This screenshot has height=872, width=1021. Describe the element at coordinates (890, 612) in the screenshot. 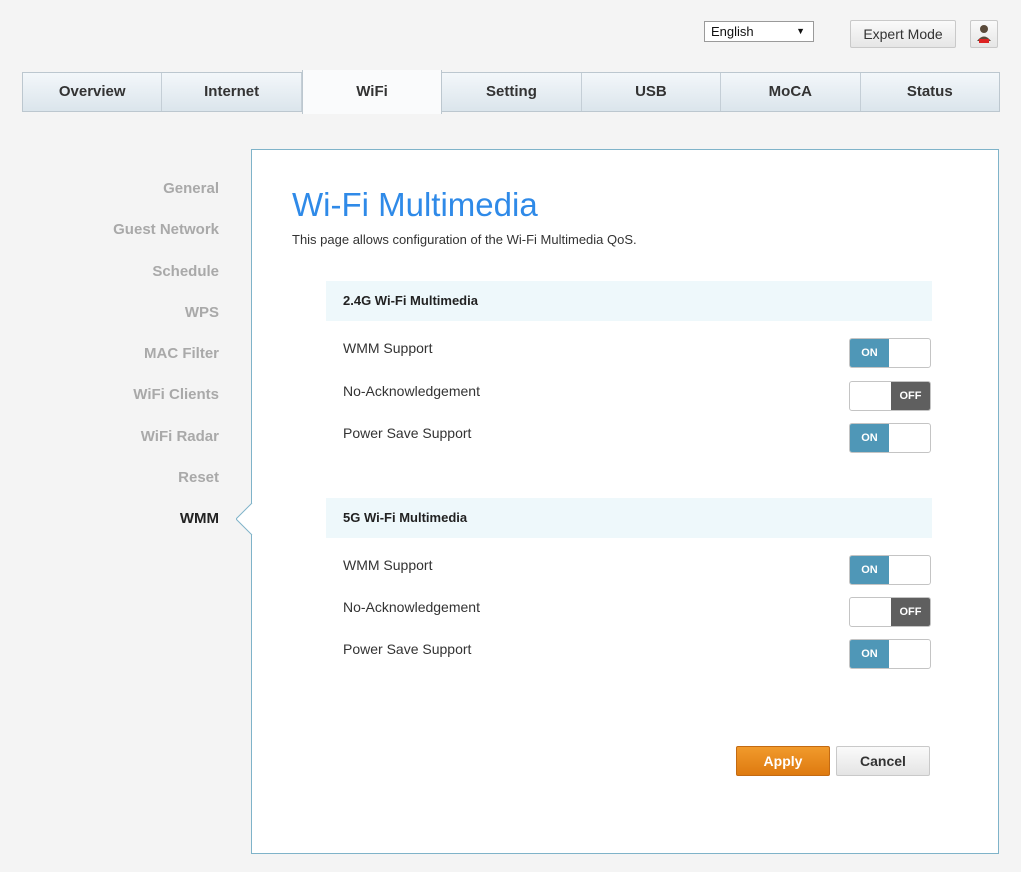

I see `no-ack-toggle-5g: OFF` at that location.